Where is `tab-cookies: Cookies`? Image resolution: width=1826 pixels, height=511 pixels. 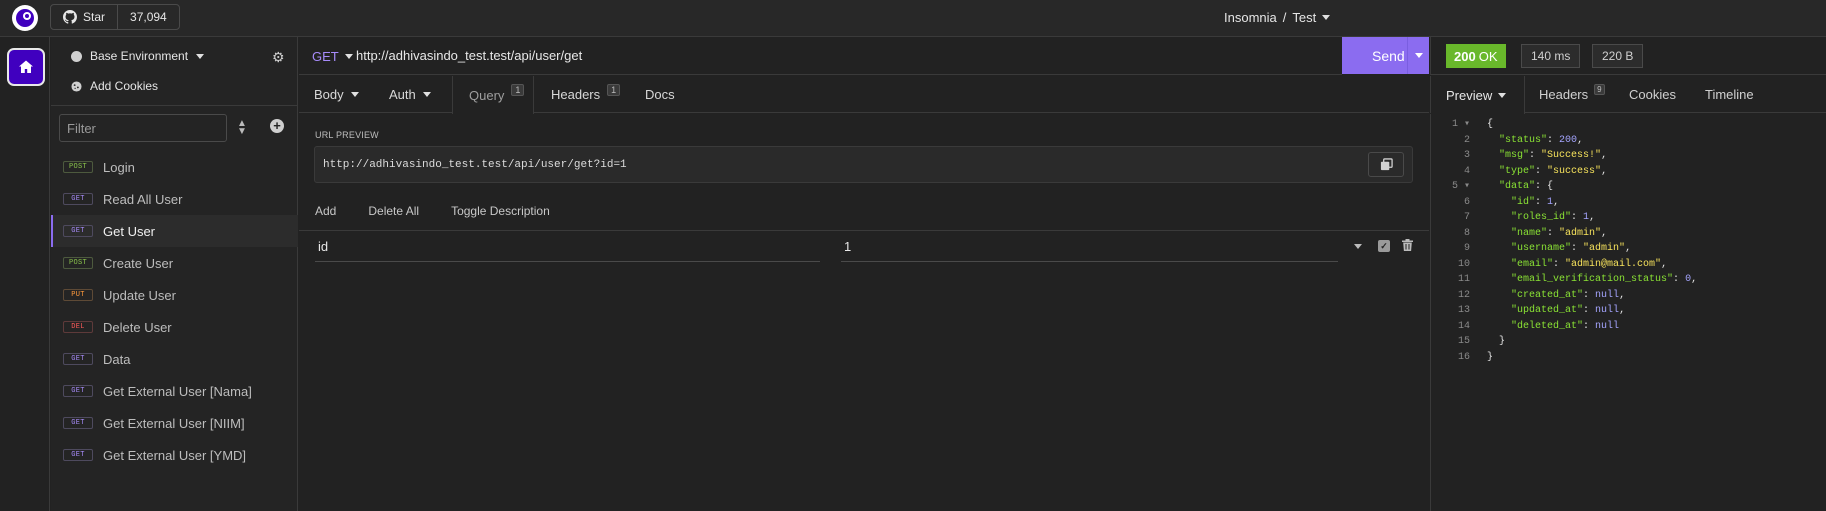 tab-cookies: Cookies is located at coordinates (1652, 94).